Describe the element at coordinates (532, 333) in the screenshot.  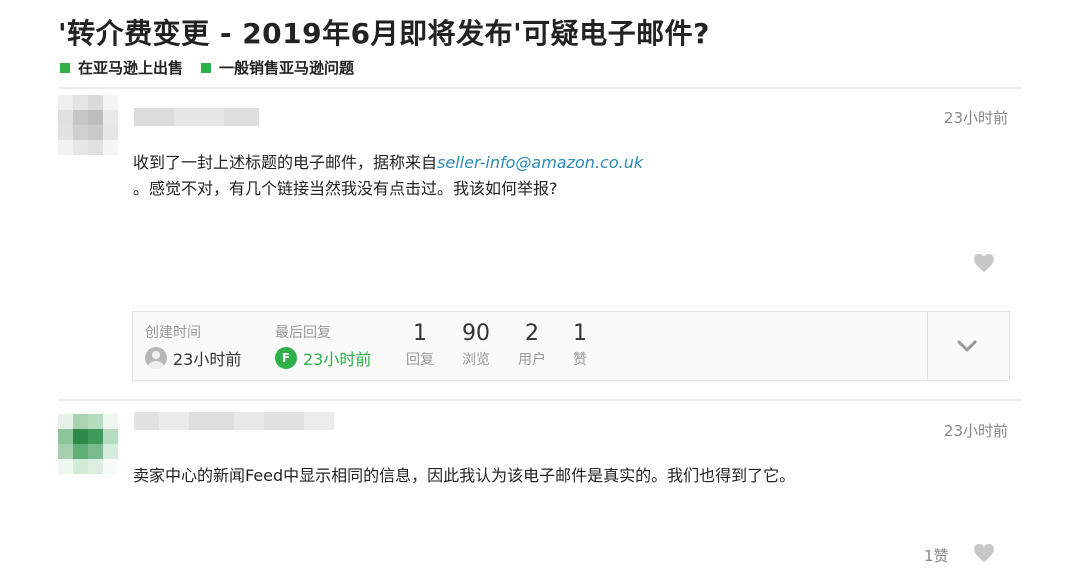
I see `users-count: 2` at that location.